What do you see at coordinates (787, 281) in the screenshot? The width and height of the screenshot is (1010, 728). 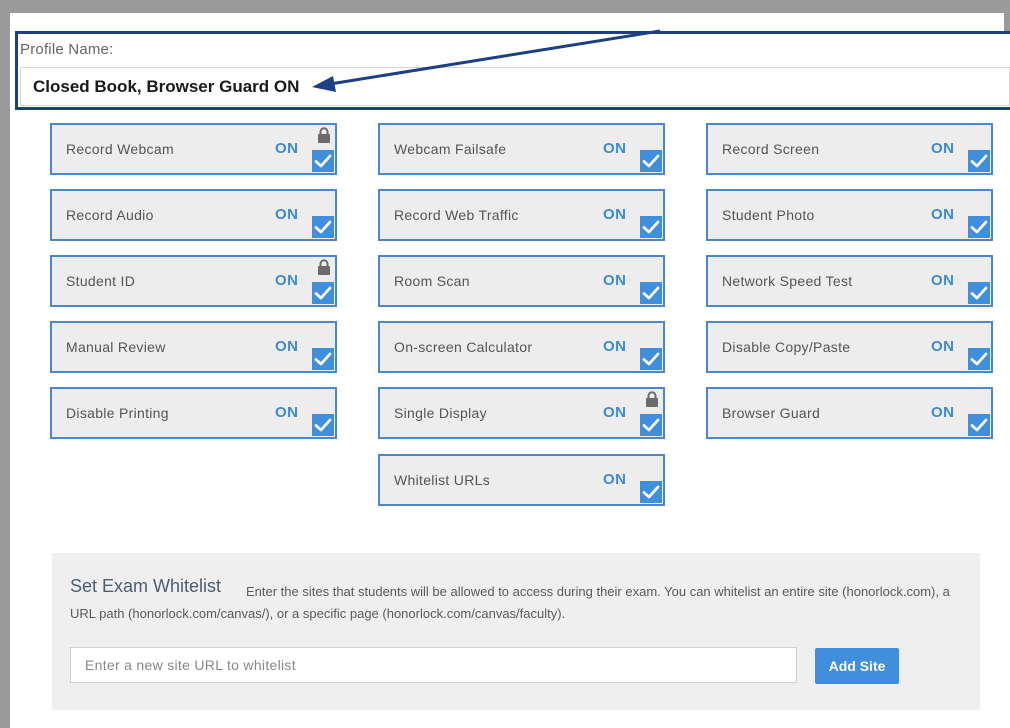 I see `setting-label: Network Speed Test` at bounding box center [787, 281].